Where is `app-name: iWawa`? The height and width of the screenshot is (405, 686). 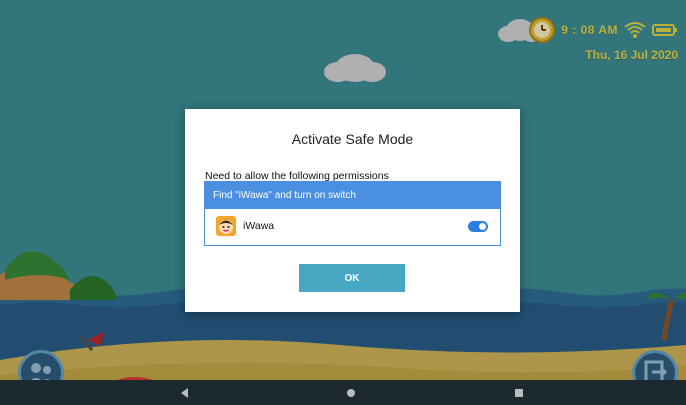 app-name: iWawa is located at coordinates (259, 226).